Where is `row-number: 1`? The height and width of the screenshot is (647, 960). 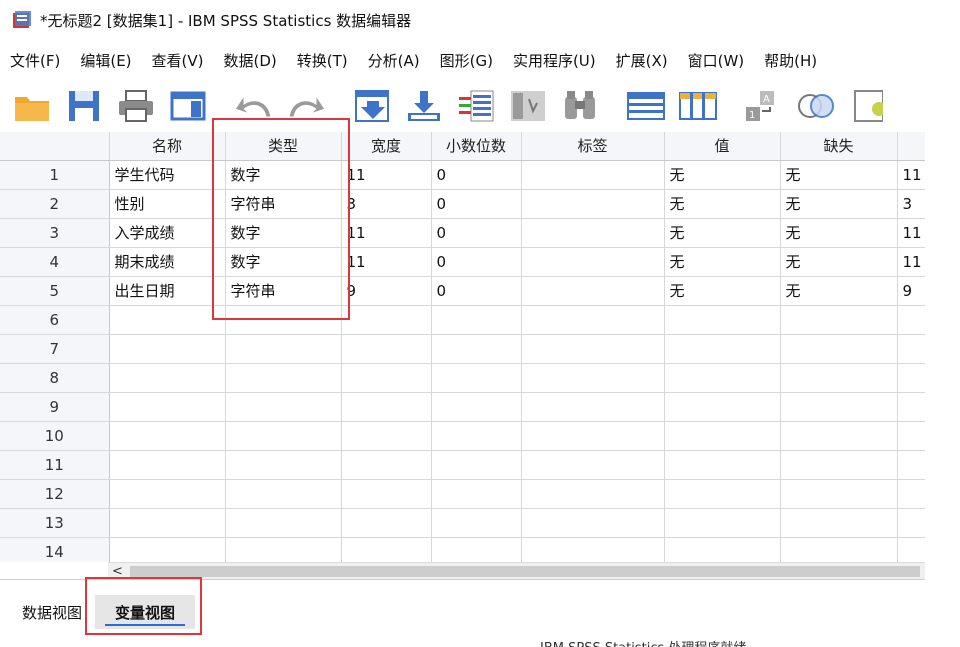 row-number: 1 is located at coordinates (55, 175).